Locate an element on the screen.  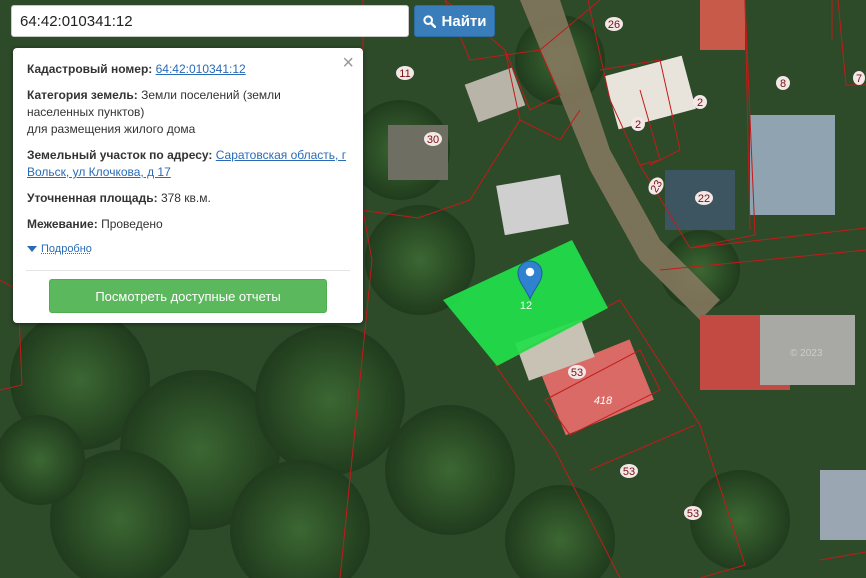
parcel-label: 30 is located at coordinates (433, 140).